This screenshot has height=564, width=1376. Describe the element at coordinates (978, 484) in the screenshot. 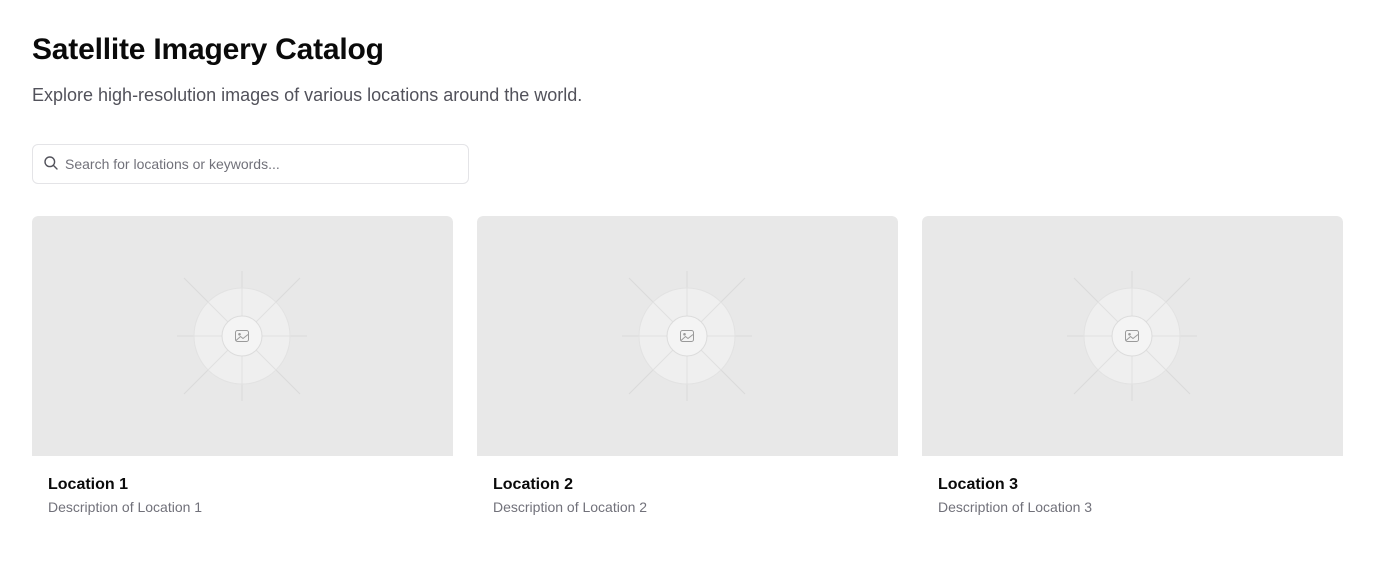

I see `card-title: Location 3` at that location.